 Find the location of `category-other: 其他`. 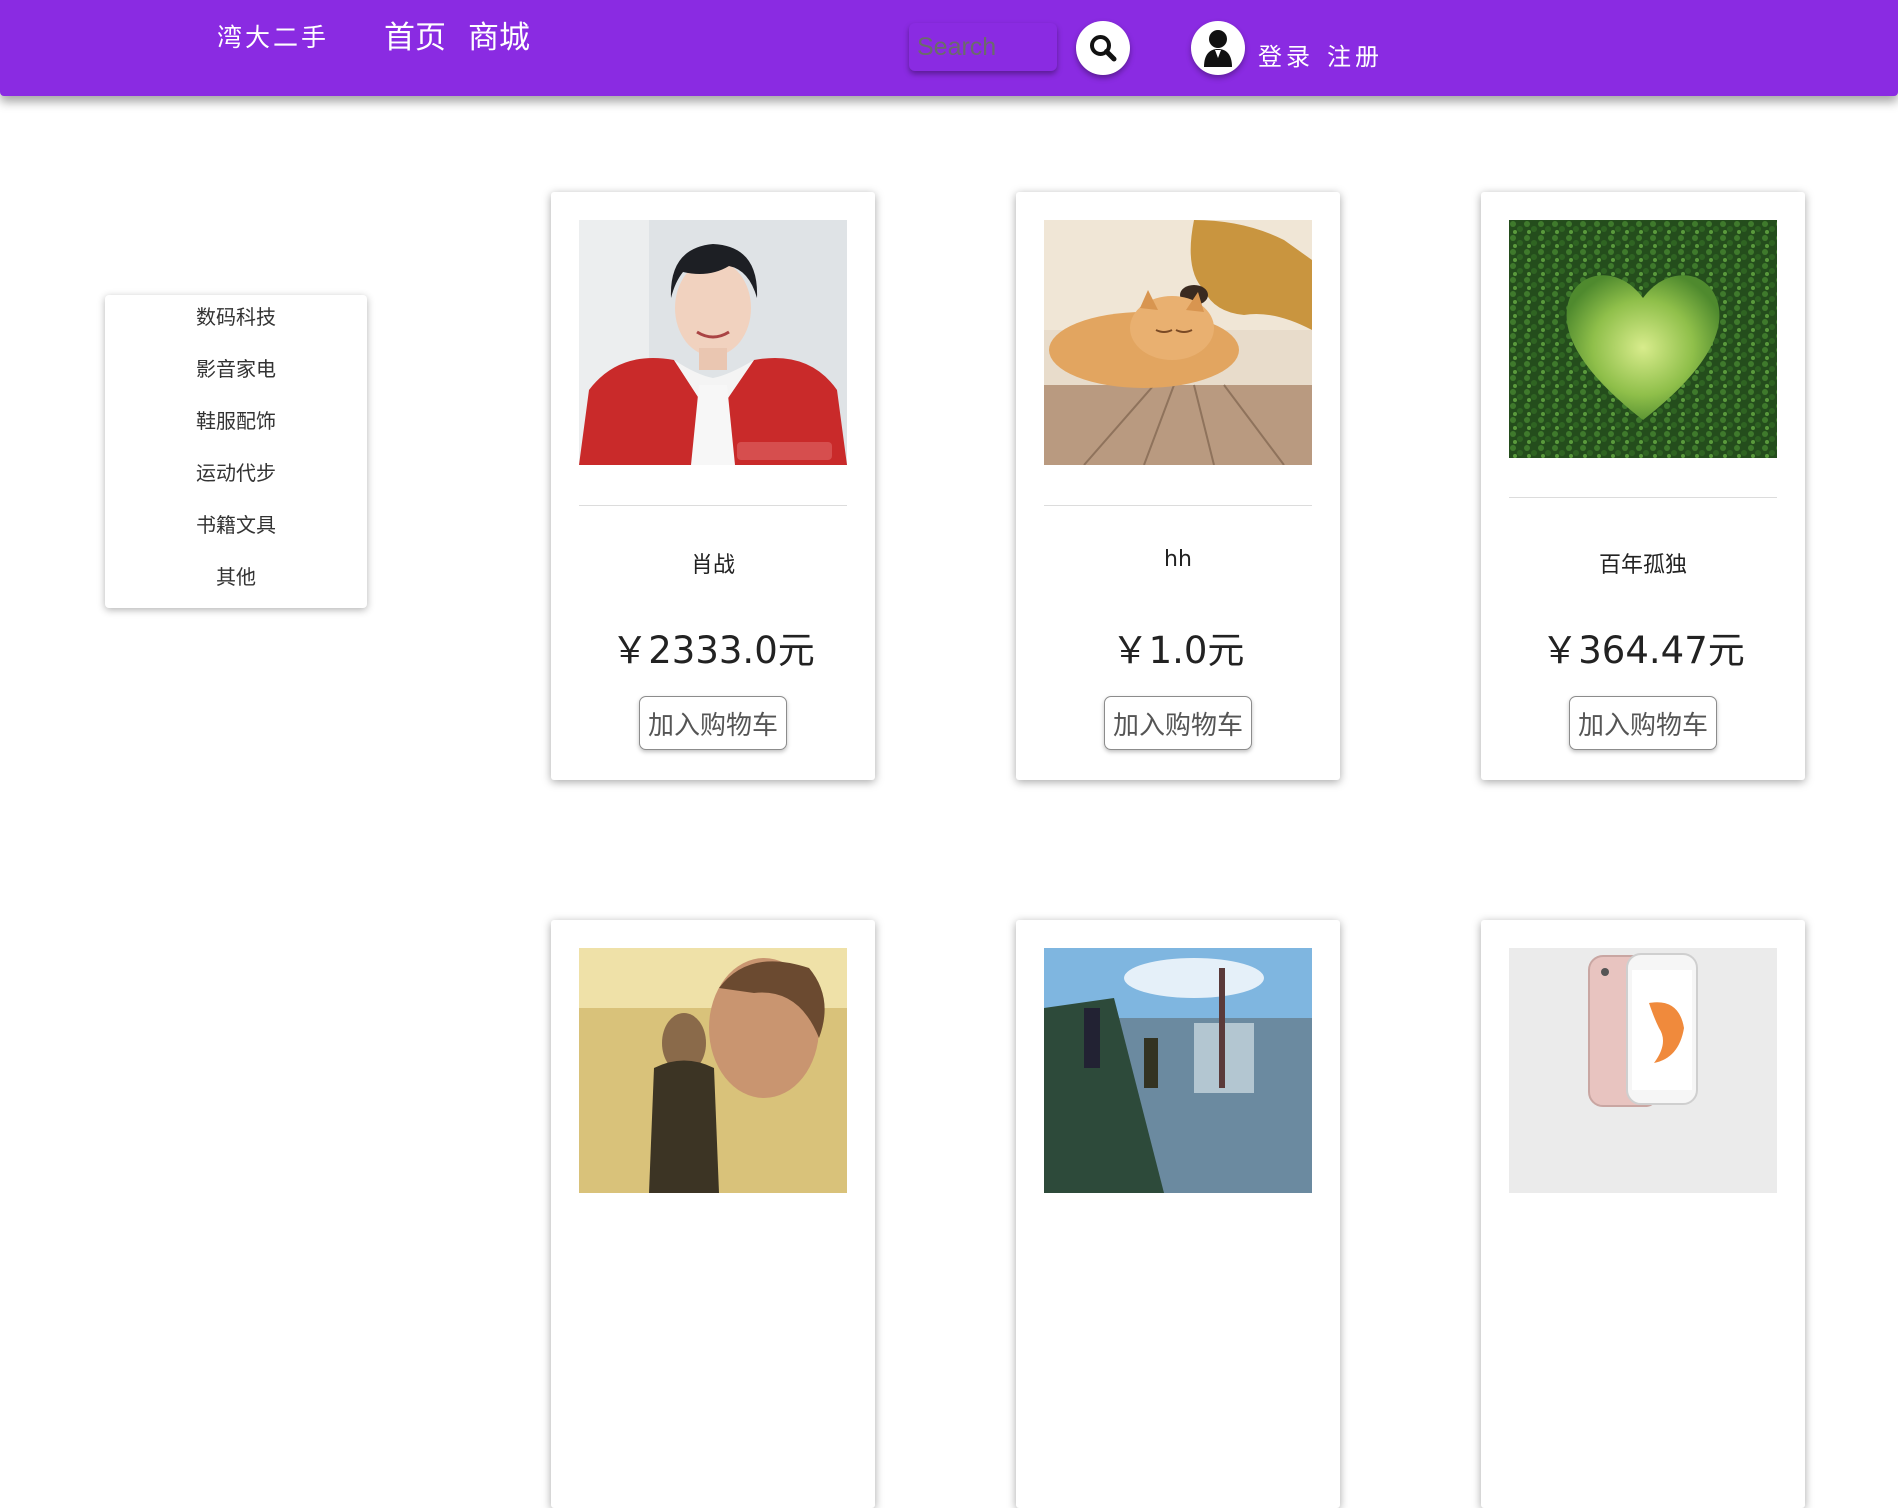

category-other: 其他 is located at coordinates (236, 594).